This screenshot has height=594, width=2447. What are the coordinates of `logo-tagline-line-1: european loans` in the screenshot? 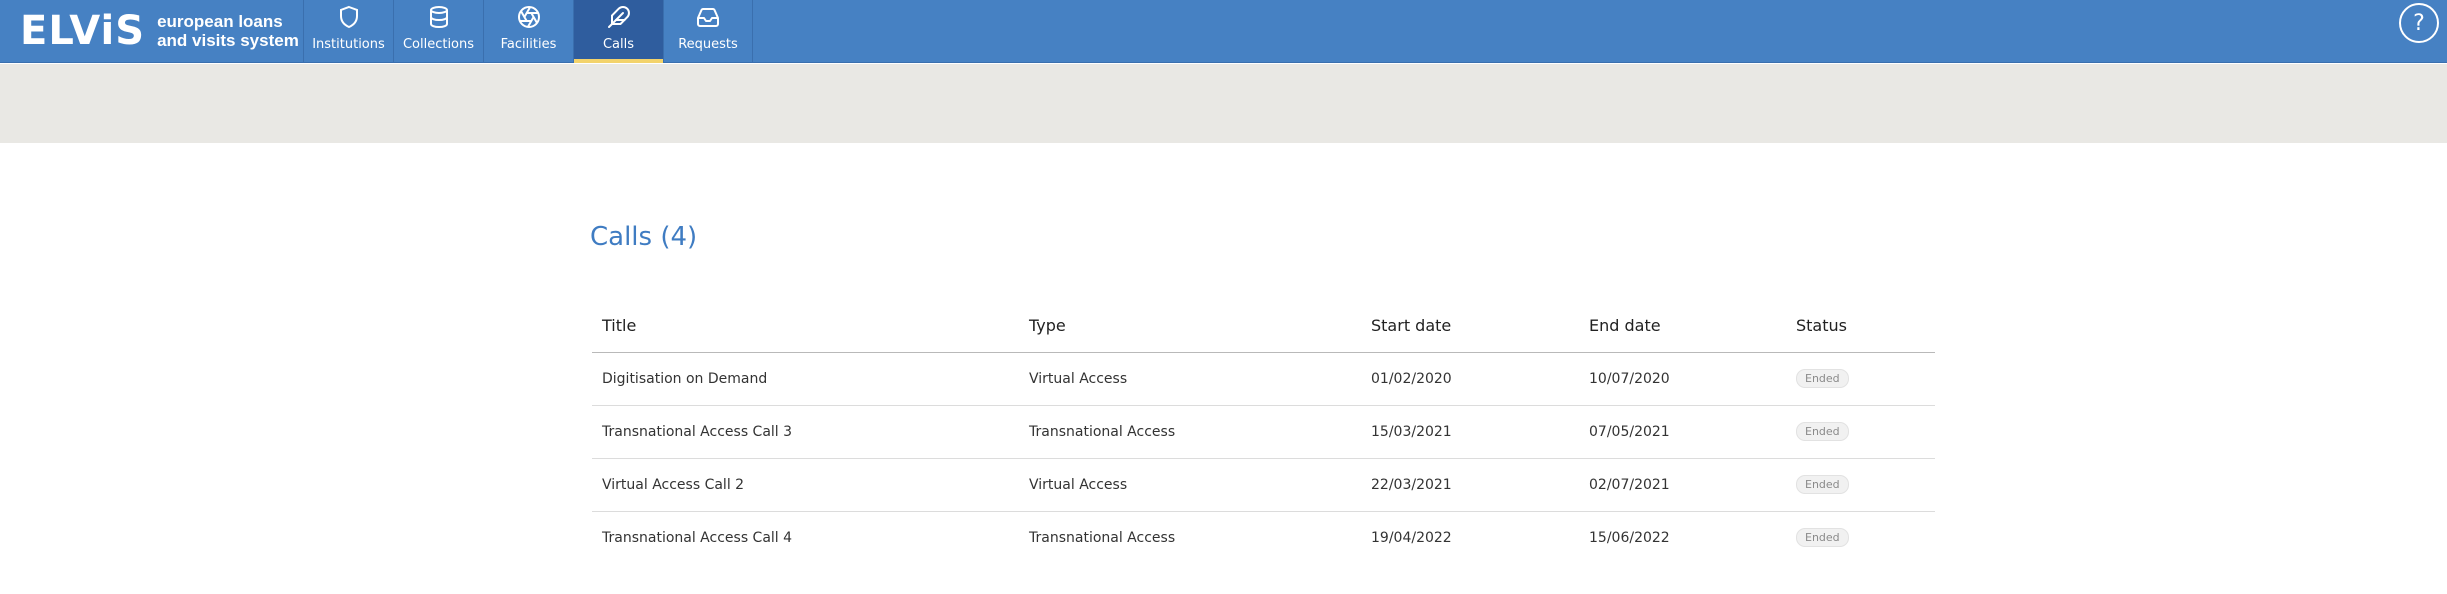 It's located at (220, 21).